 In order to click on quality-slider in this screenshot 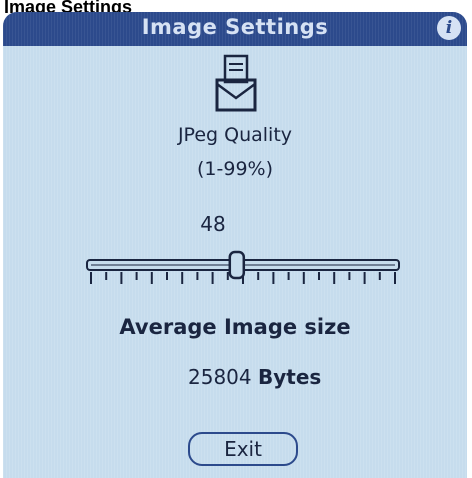, I will do `click(243, 268)`.